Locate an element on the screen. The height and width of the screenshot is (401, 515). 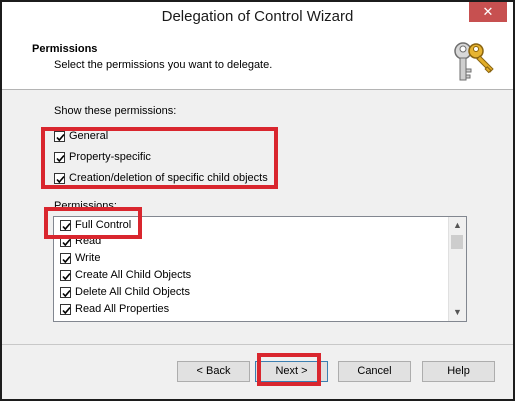
checkbox-create-all-child is located at coordinates (65, 275).